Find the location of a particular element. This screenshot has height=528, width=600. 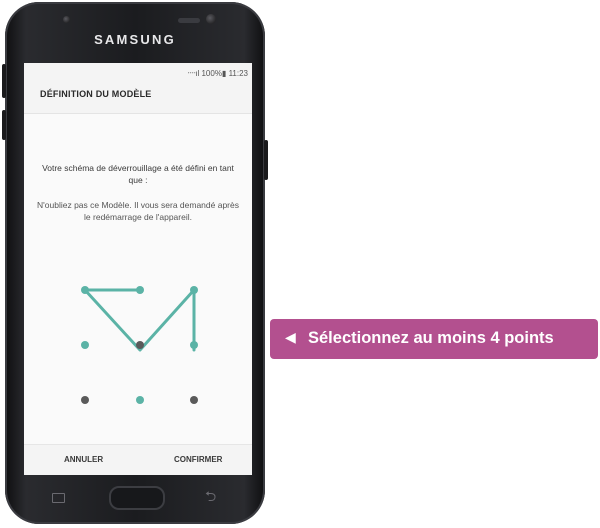

pattern-path is located at coordinates (139, 320).